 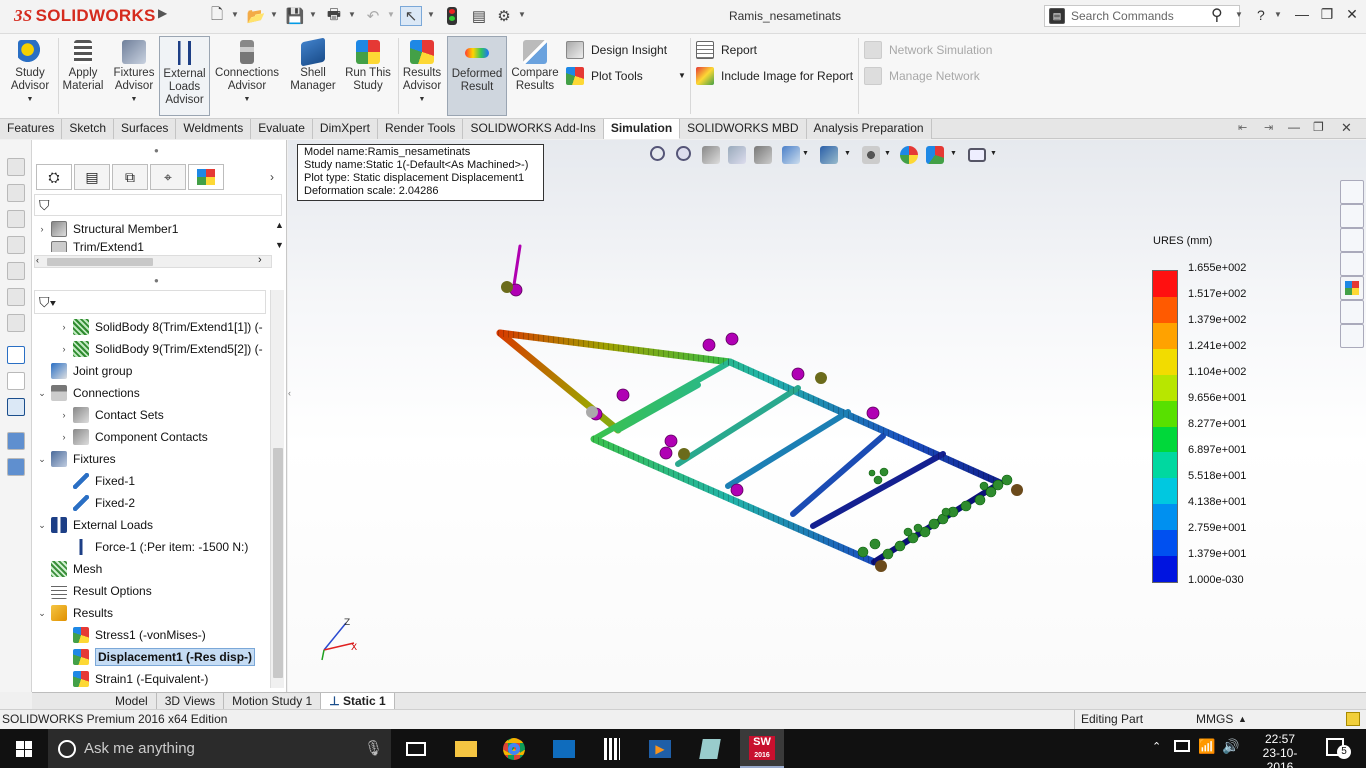 I want to click on strip-display-icon, so click(x=16, y=407).